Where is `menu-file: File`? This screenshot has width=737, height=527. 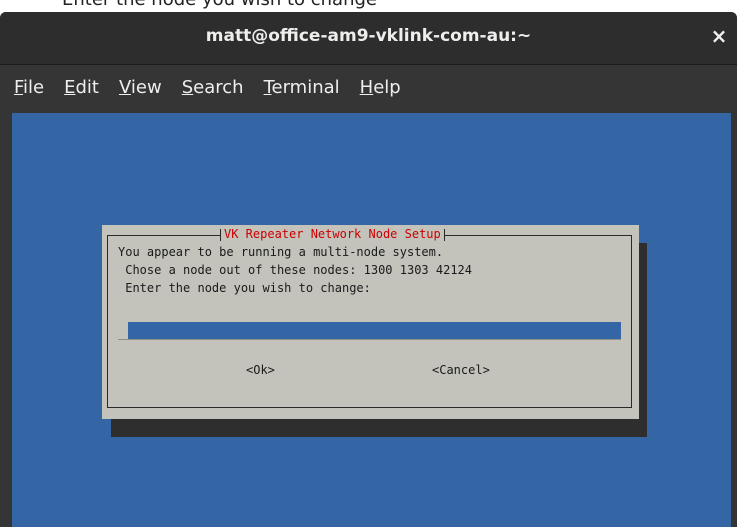
menu-file: File is located at coordinates (29, 87).